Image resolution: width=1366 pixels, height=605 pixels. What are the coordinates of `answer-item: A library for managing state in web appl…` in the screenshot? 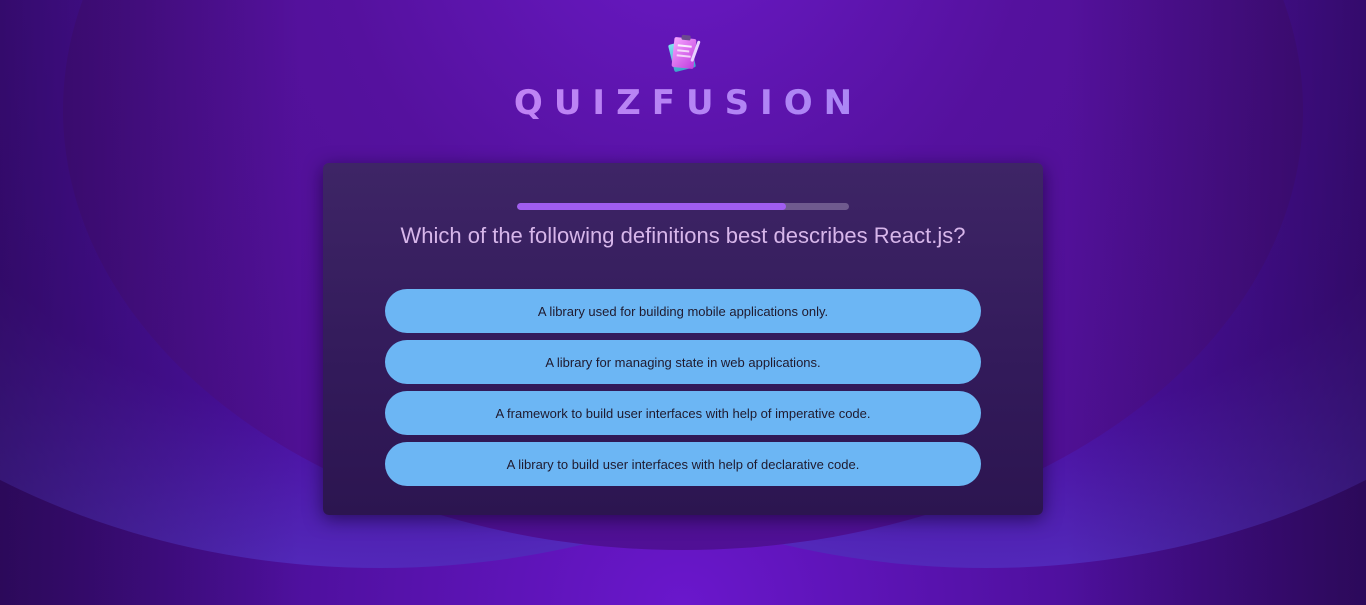 It's located at (683, 362).